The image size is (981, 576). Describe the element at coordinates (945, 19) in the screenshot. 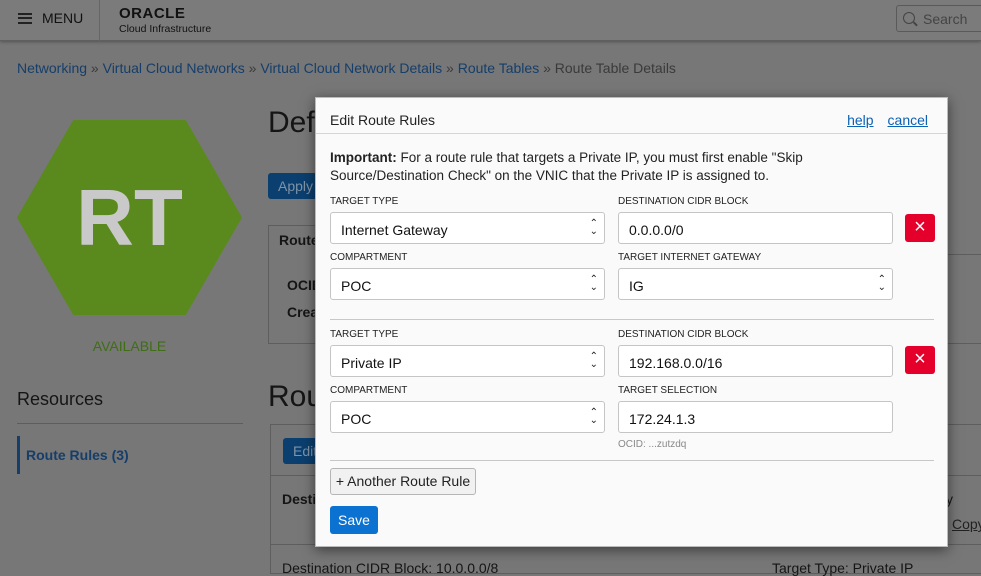

I see `search-placeholder: Search` at that location.